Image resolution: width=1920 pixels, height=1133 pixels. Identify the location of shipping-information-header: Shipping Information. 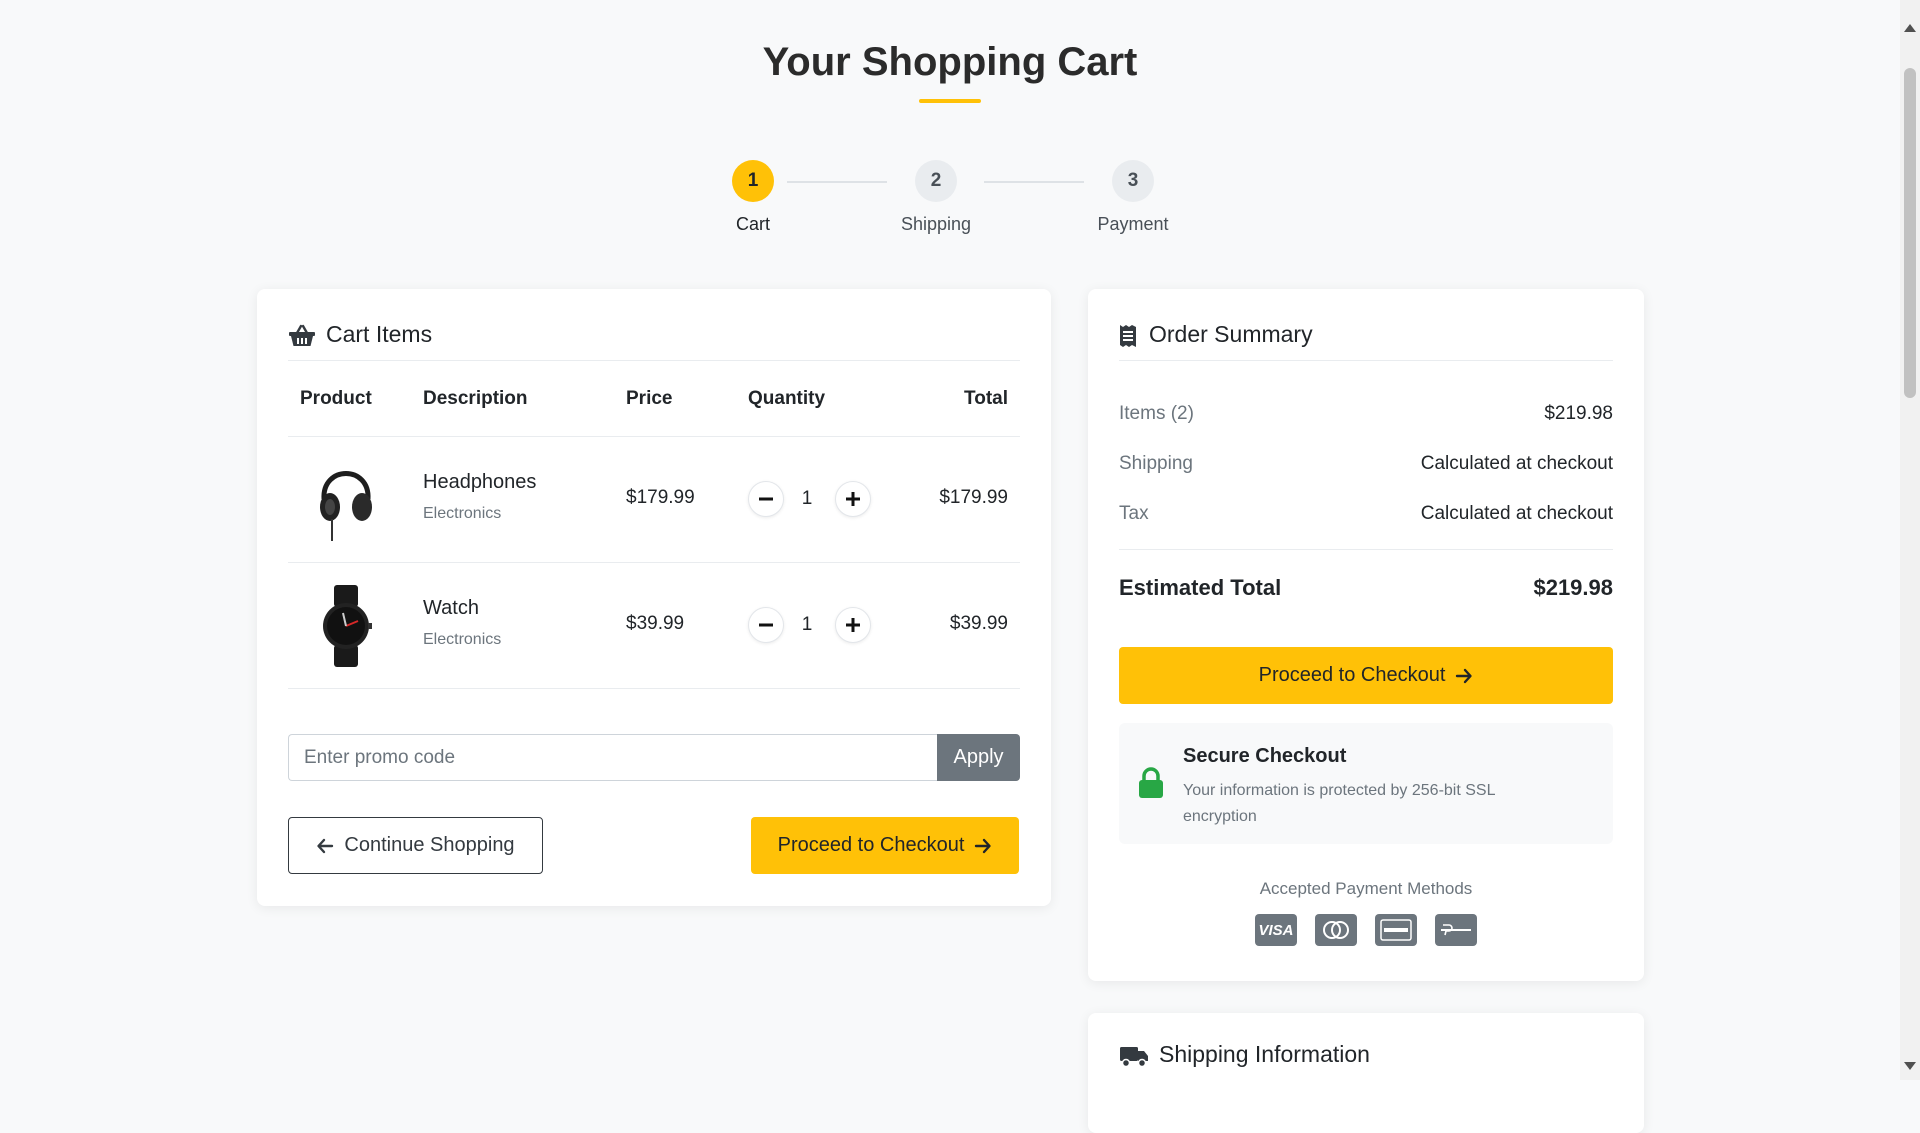
(1366, 1046).